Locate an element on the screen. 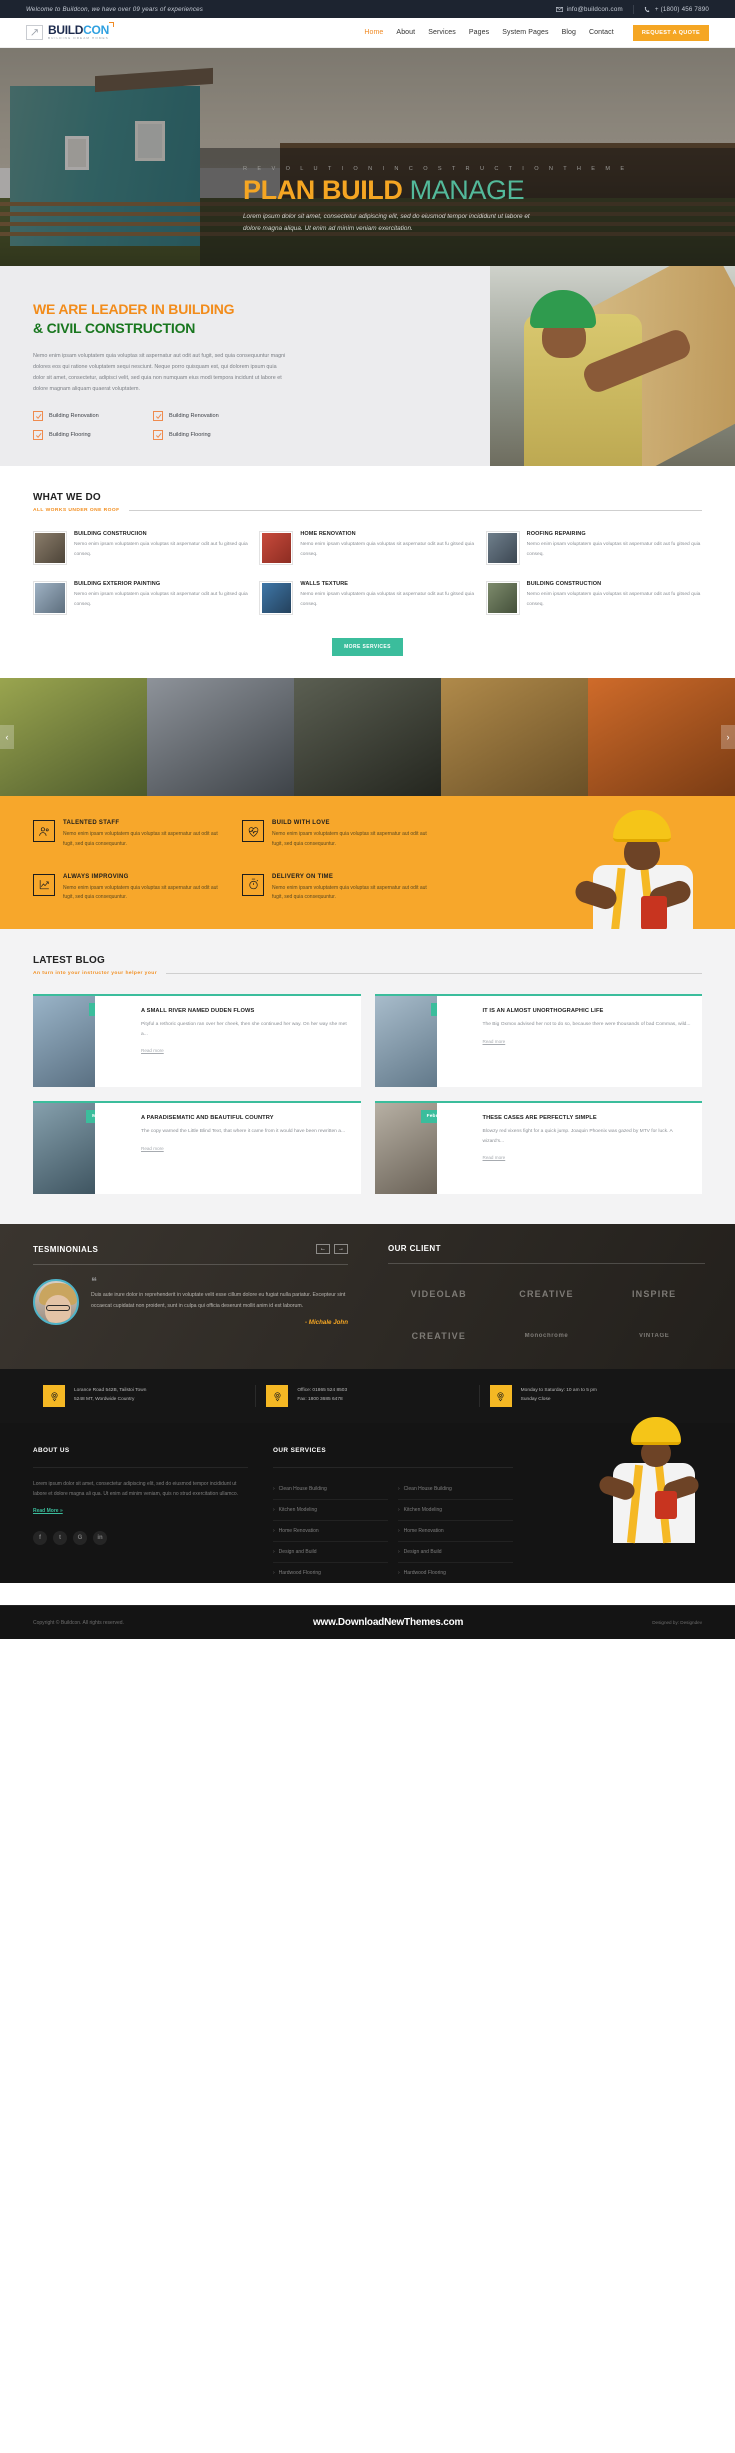 This screenshot has height=2453, width=735. nav-item-contact: Contact is located at coordinates (601, 32).